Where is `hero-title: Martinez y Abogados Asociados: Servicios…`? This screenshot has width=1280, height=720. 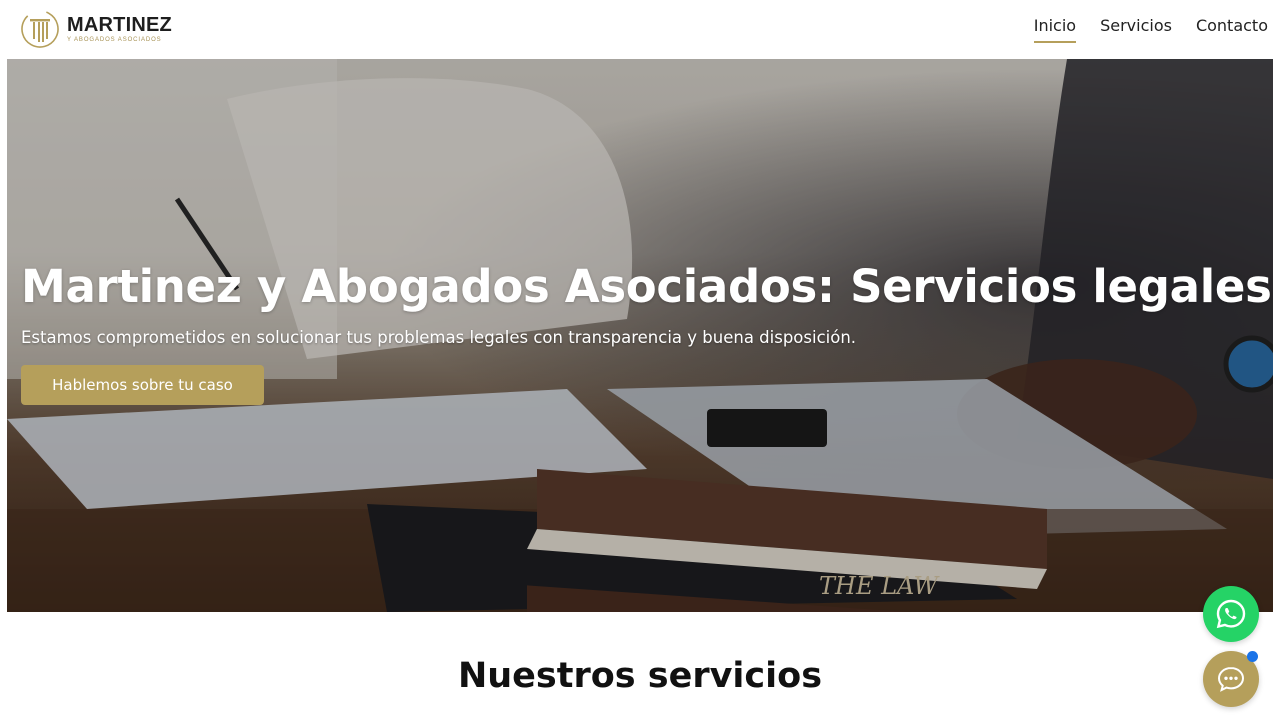
hero-title: Martinez y Abogados Asociados: Servicios… is located at coordinates (646, 286).